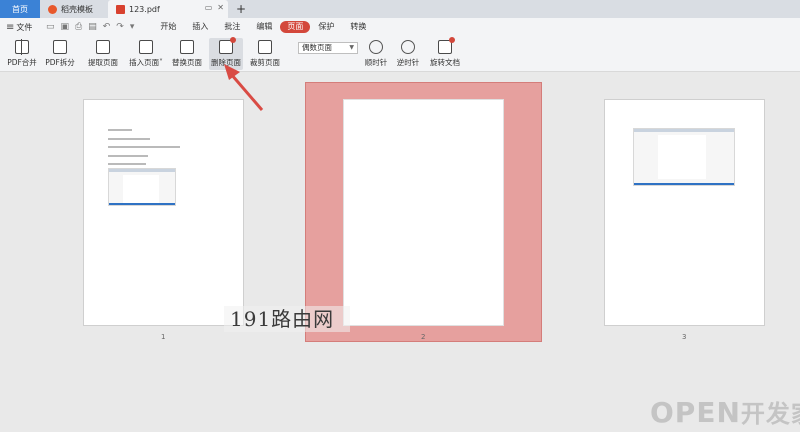 Image resolution: width=800 pixels, height=432 pixels. What do you see at coordinates (287, 319) in the screenshot?
I see `watermark-left: 191路由网` at bounding box center [287, 319].